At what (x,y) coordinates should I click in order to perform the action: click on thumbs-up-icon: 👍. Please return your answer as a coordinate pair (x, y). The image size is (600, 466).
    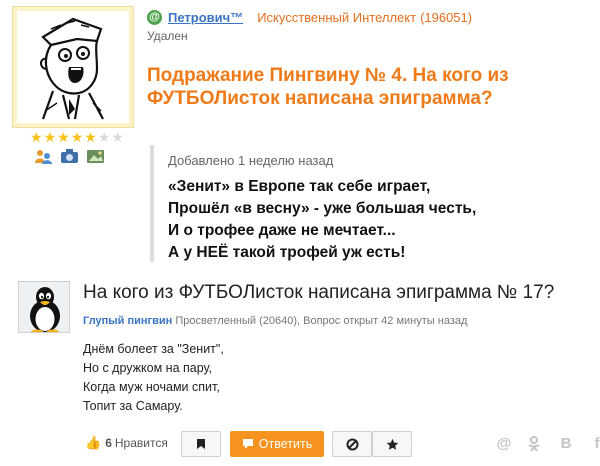
    Looking at the image, I should click on (93, 442).